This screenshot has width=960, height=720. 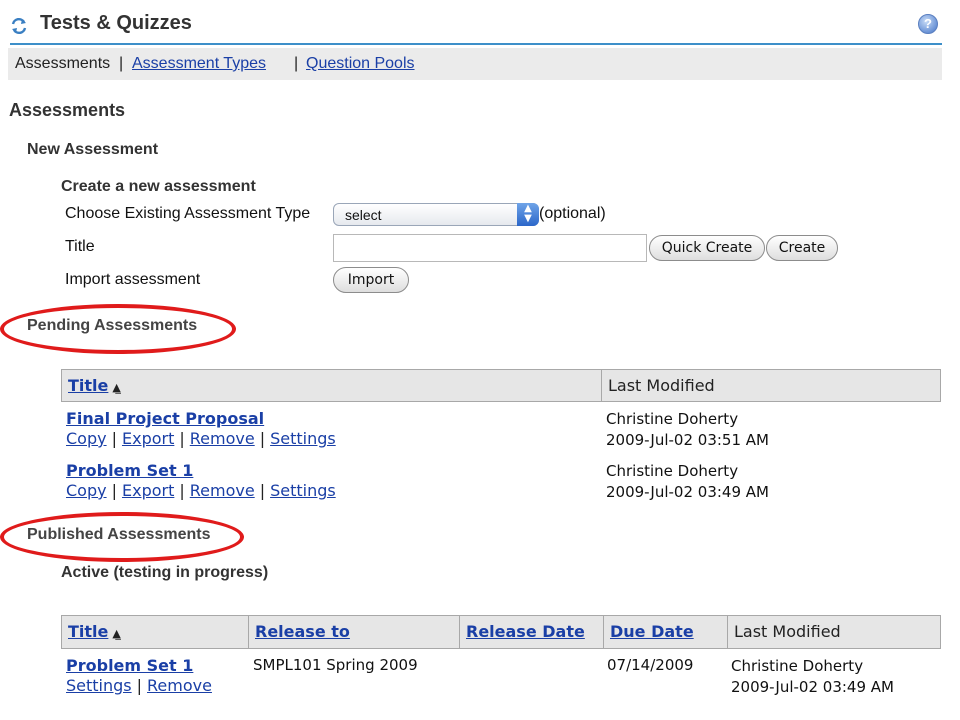 I want to click on title-input, so click(x=490, y=248).